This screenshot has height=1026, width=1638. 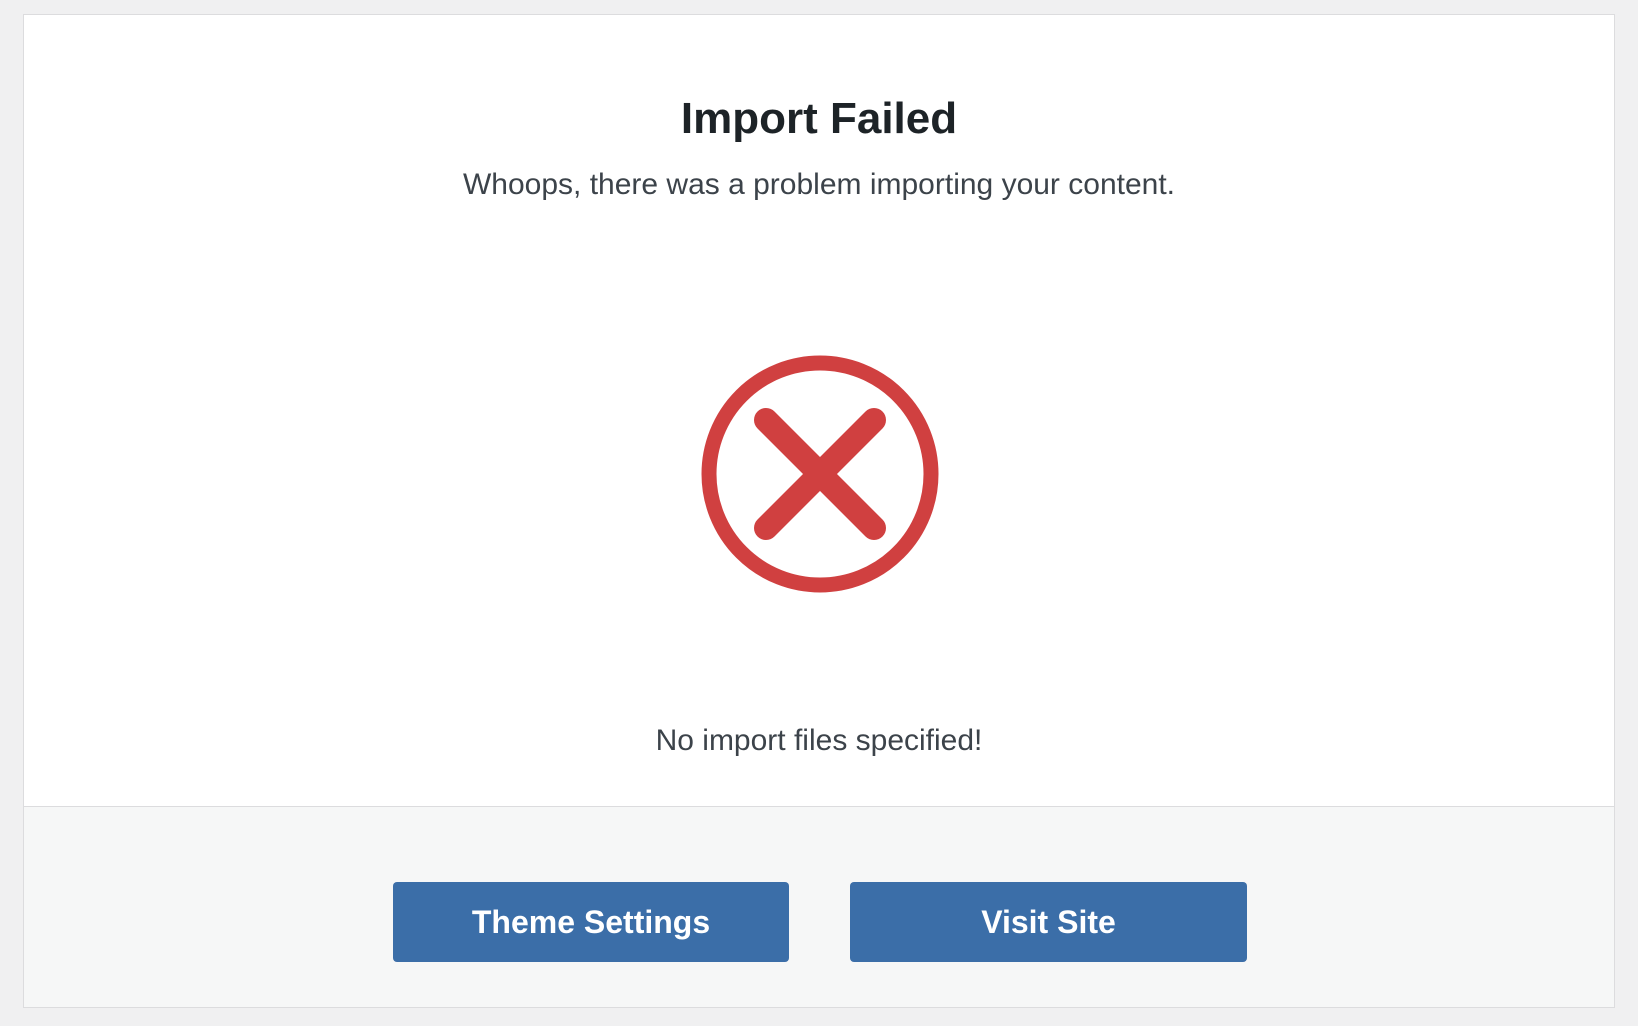 What do you see at coordinates (591, 922) in the screenshot?
I see `theme-settings-button: Theme Settings` at bounding box center [591, 922].